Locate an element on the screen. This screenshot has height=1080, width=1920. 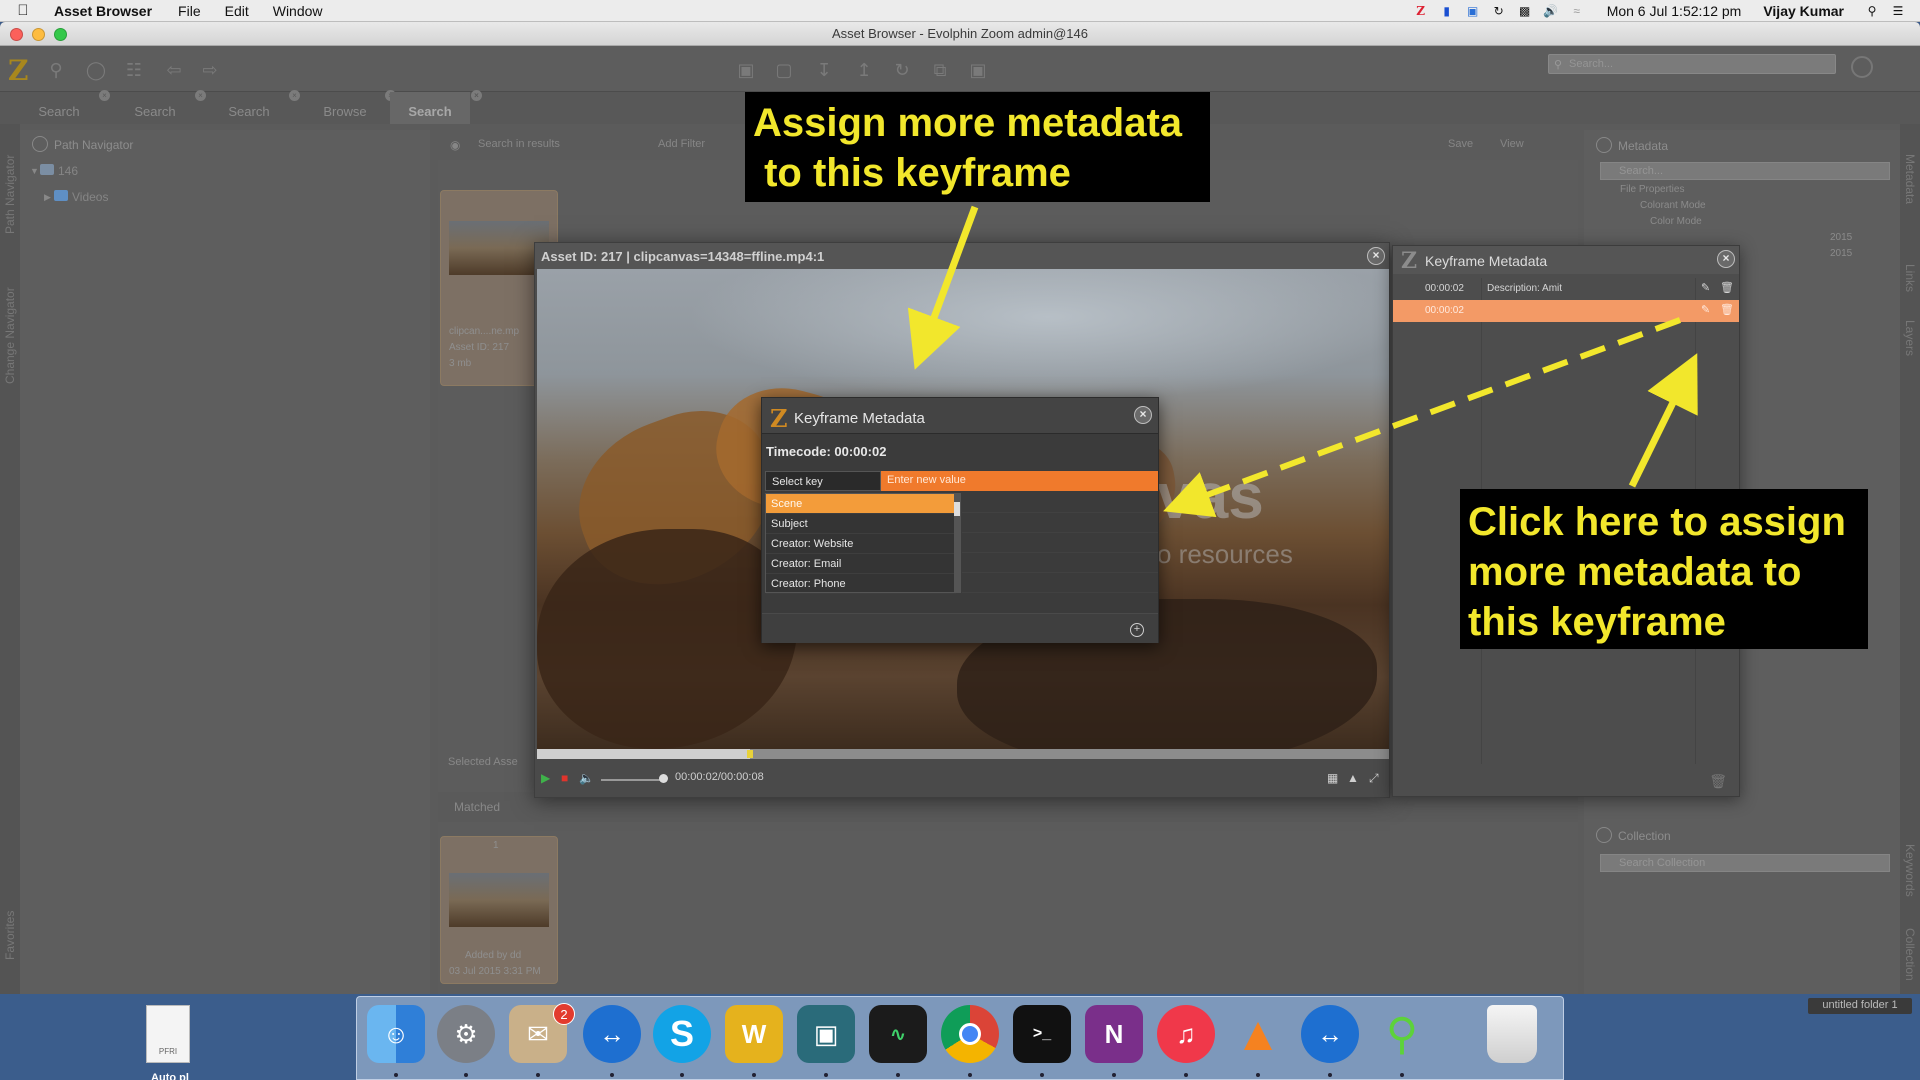
lock-icon: ▣ is located at coordinates (746, 70).